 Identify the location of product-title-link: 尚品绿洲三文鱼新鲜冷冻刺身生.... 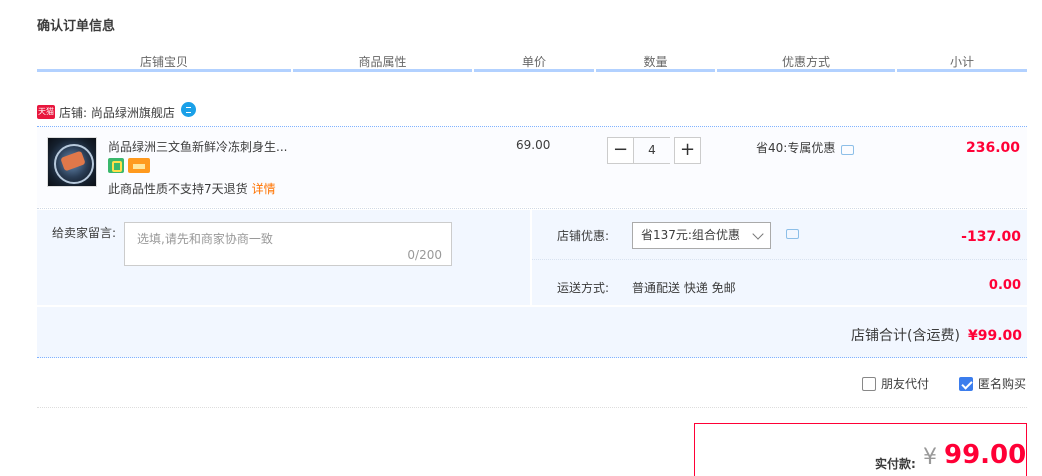
(197, 146).